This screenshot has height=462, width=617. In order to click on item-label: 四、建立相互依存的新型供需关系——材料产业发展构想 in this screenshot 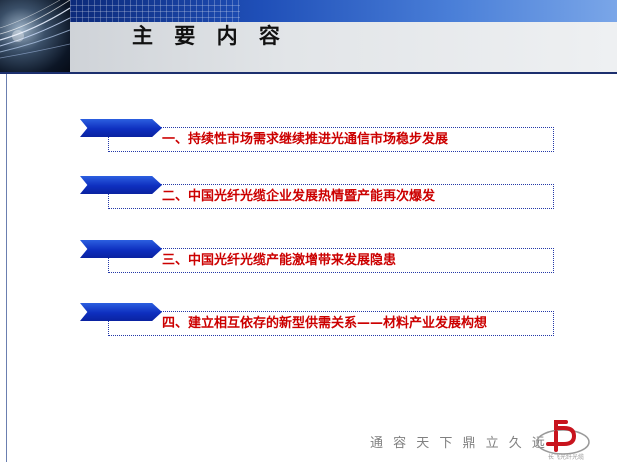, I will do `click(325, 323)`.